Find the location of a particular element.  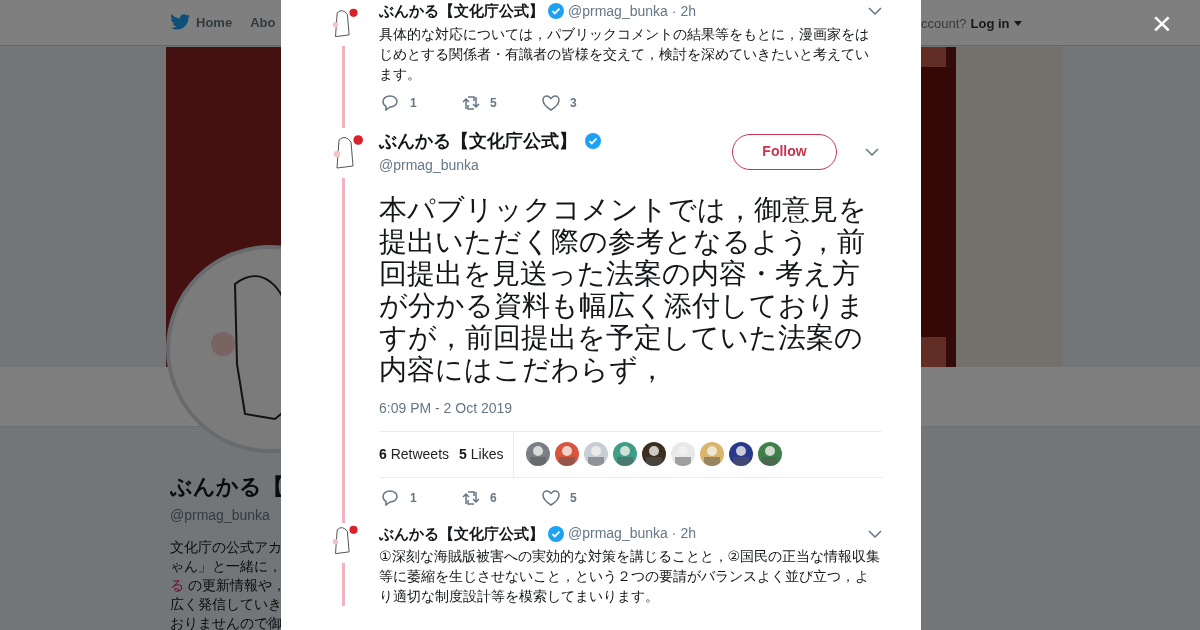

action-button: 6 is located at coordinates (499, 497).